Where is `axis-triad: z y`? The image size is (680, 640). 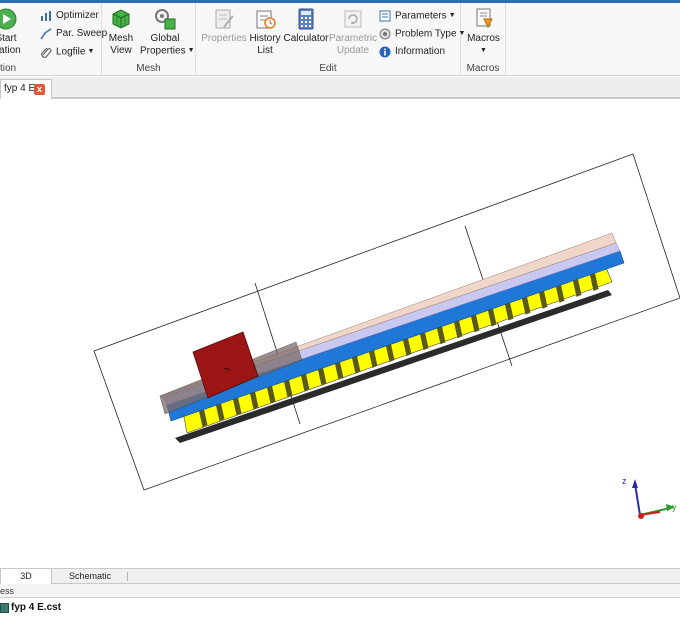
axis-triad: z y is located at coordinates (649, 497).